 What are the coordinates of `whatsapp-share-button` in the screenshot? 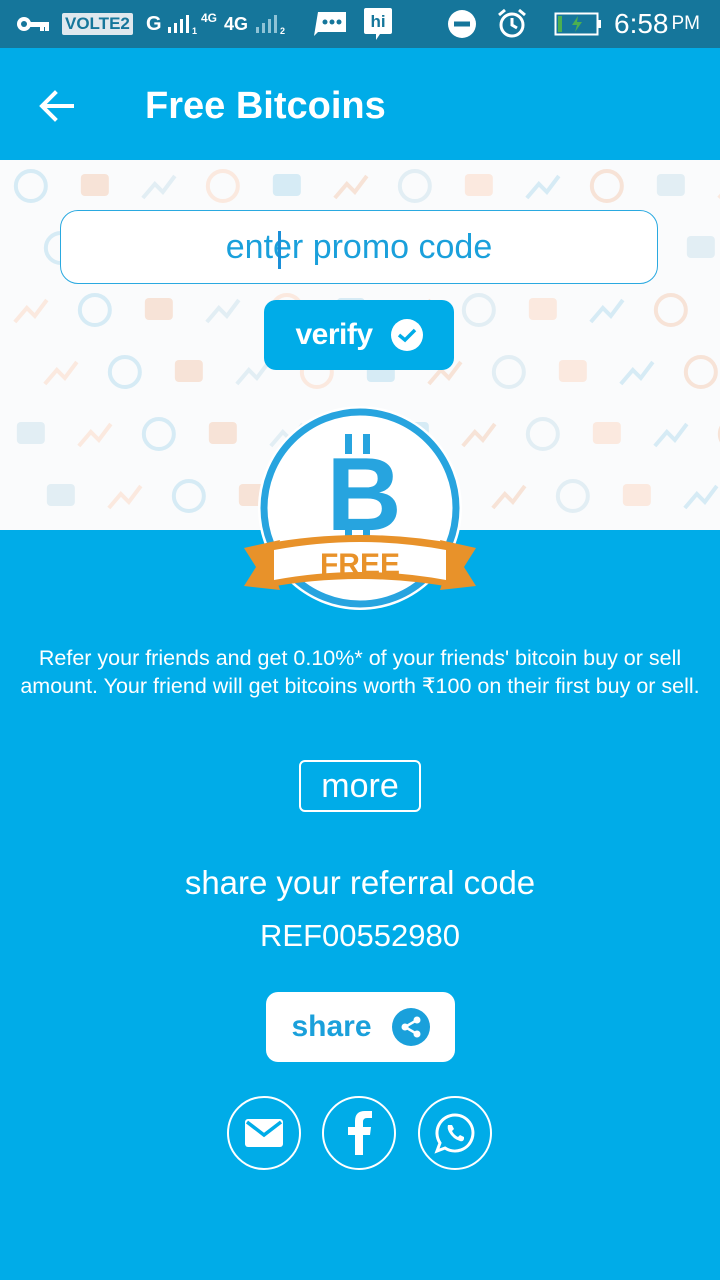 It's located at (455, 1133).